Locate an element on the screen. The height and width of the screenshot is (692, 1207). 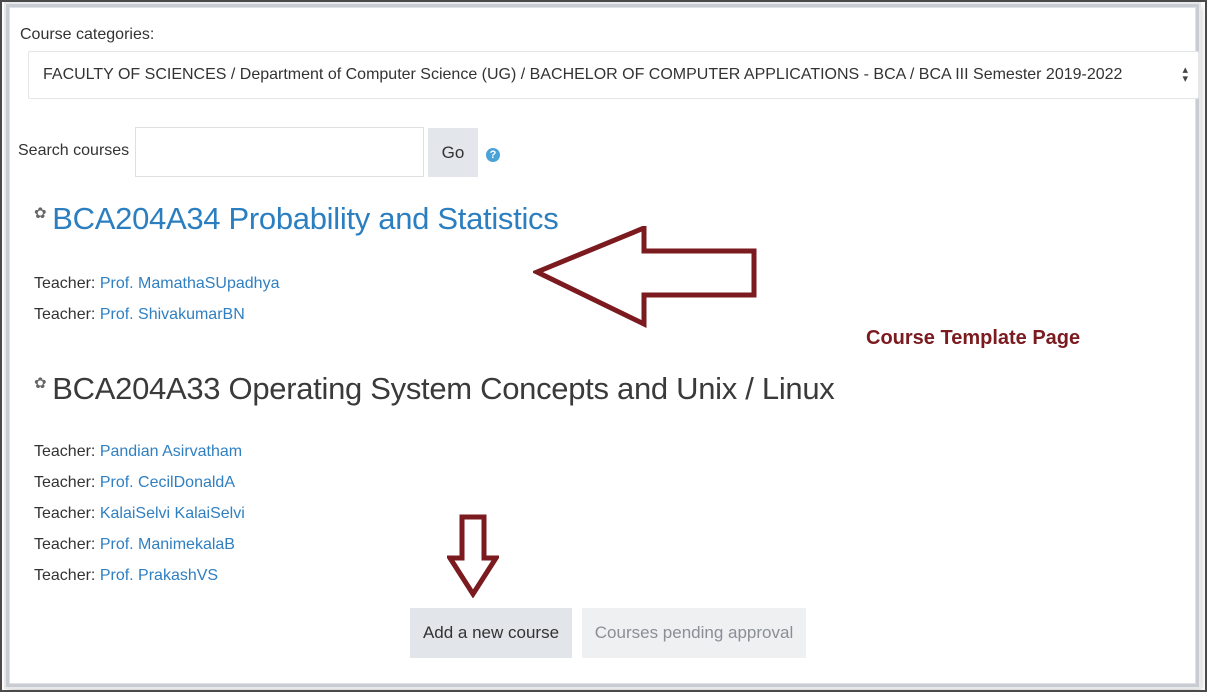
teacher-row: Teacher: Prof. PrakashVS is located at coordinates (126, 576).